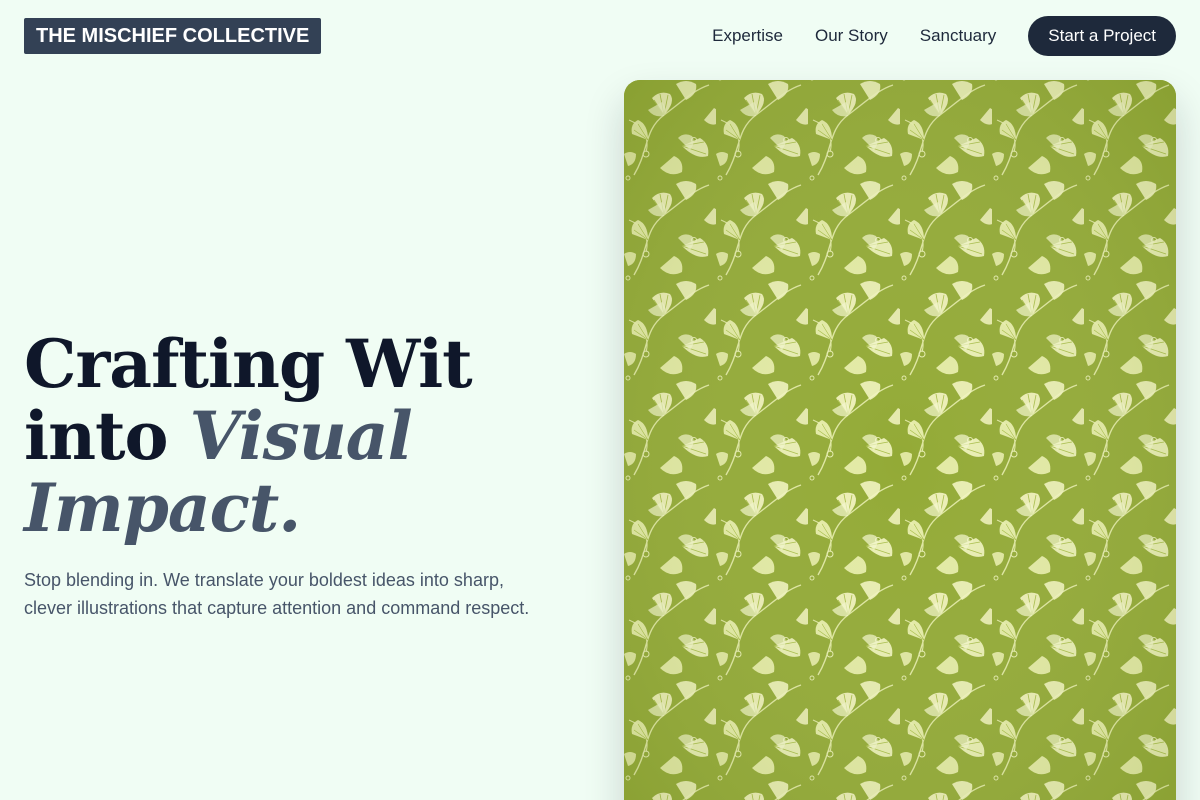  Describe the element at coordinates (107, 436) in the screenshot. I see `hero-title-line2-plain: into` at that location.